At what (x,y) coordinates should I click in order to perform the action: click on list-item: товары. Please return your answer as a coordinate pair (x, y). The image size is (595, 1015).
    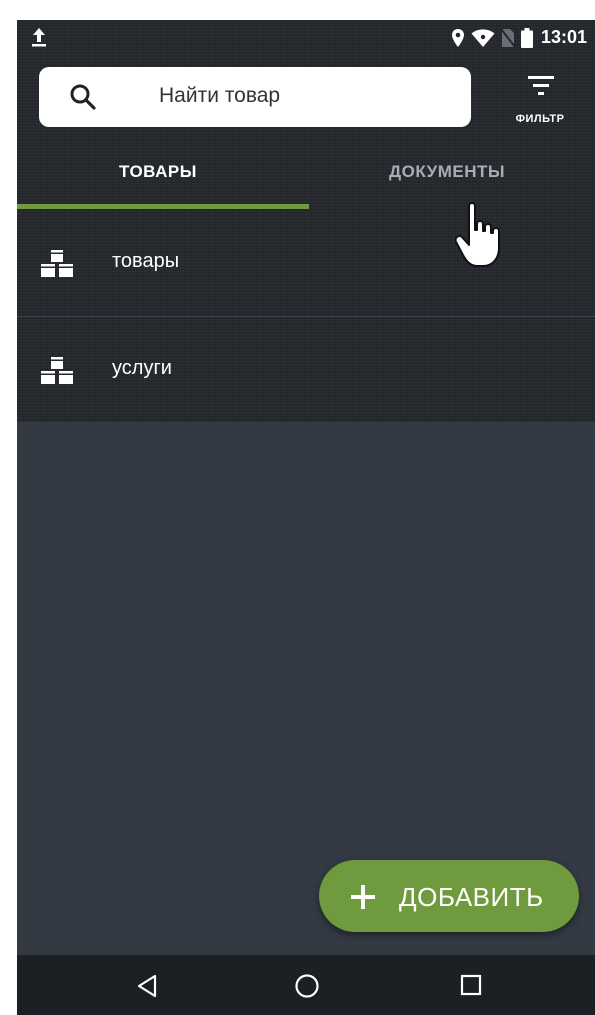
    Looking at the image, I should click on (306, 263).